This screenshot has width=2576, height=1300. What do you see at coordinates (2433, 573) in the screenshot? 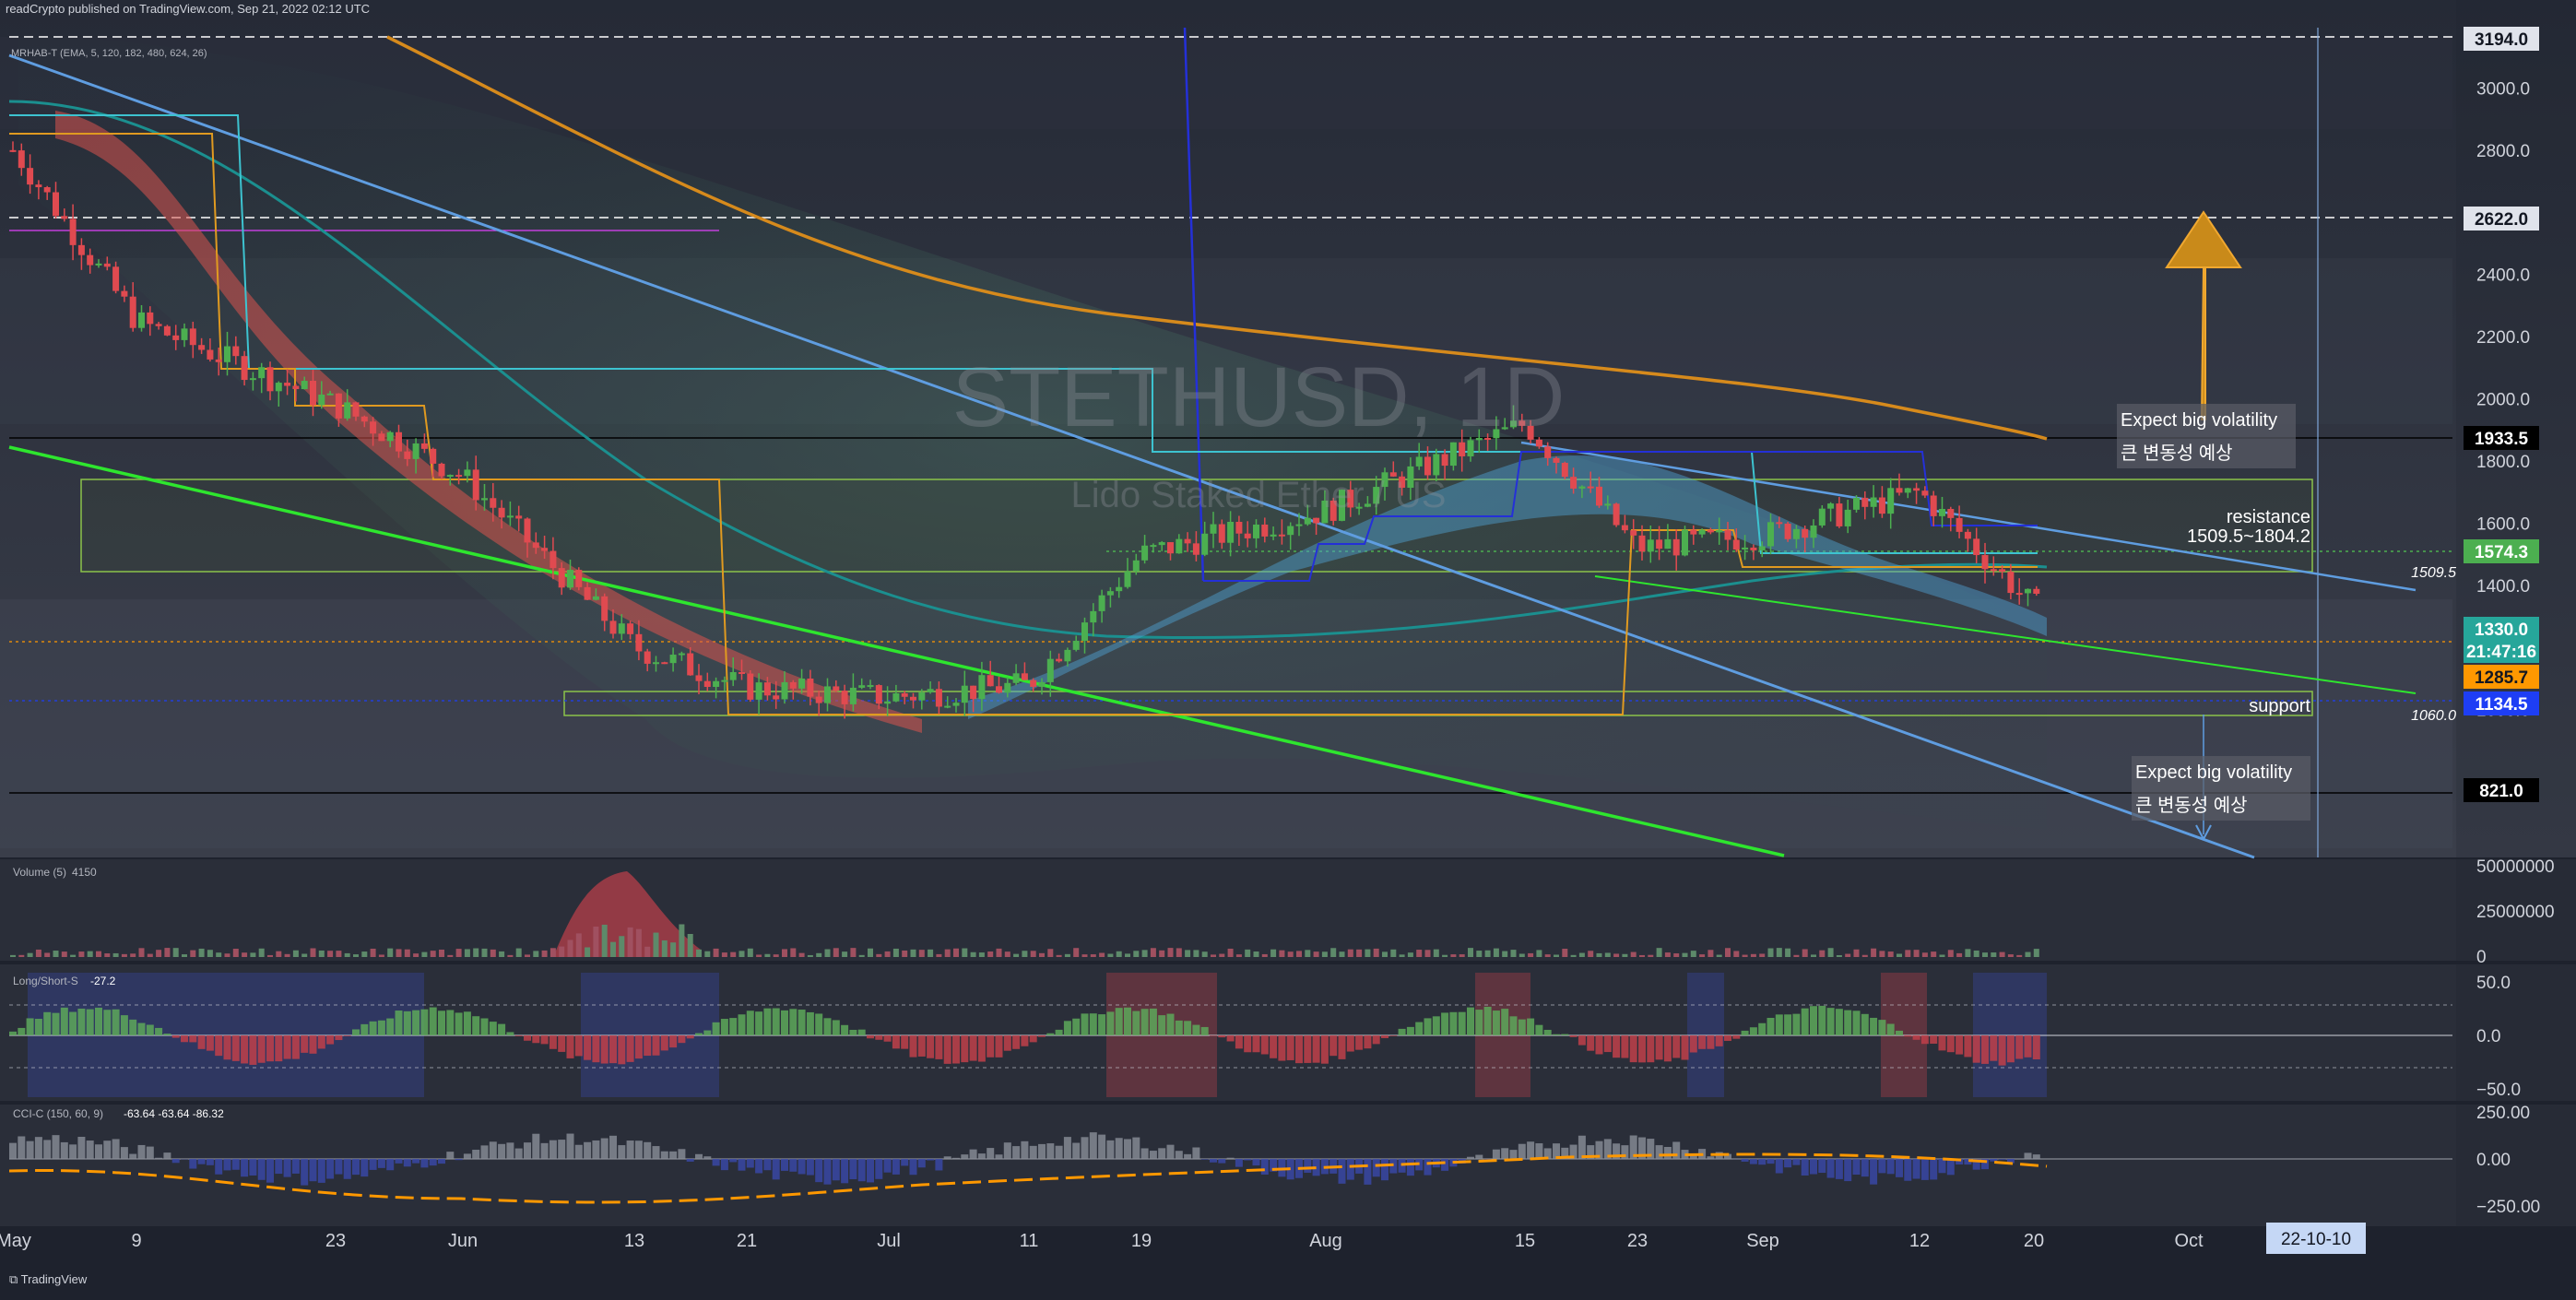
I see `level-1509-label: 1509.5` at bounding box center [2433, 573].